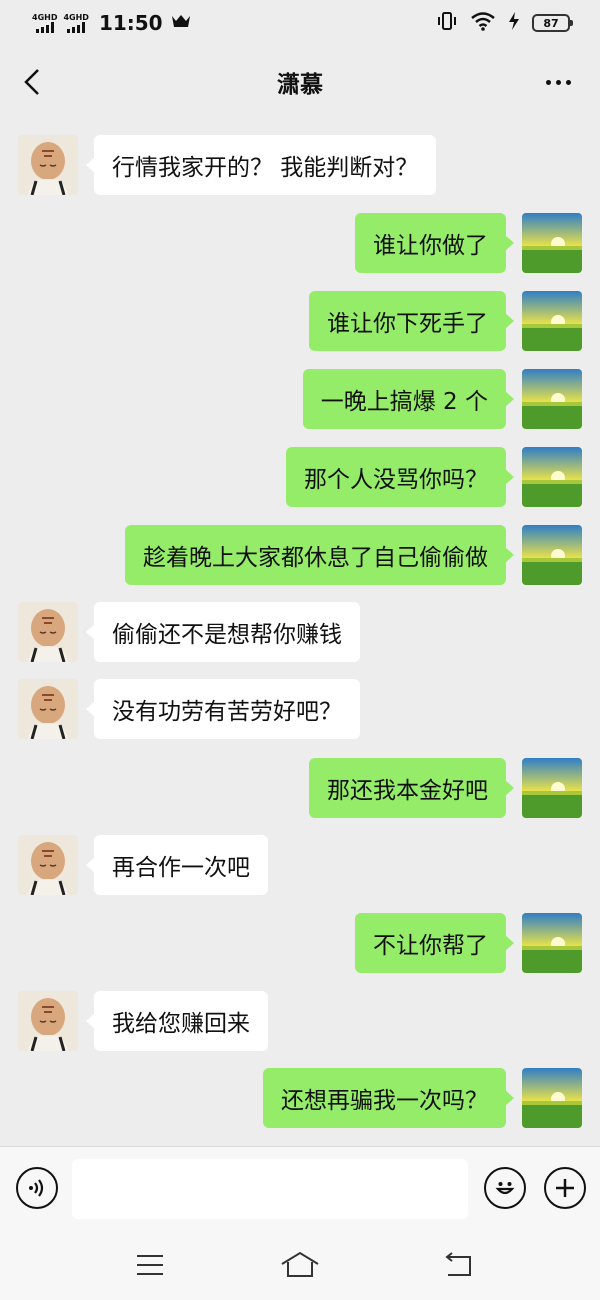 The image size is (600, 1300). Describe the element at coordinates (223, 632) in the screenshot. I see `message-bubble: 偷偷还不是想帮你赚钱` at that location.